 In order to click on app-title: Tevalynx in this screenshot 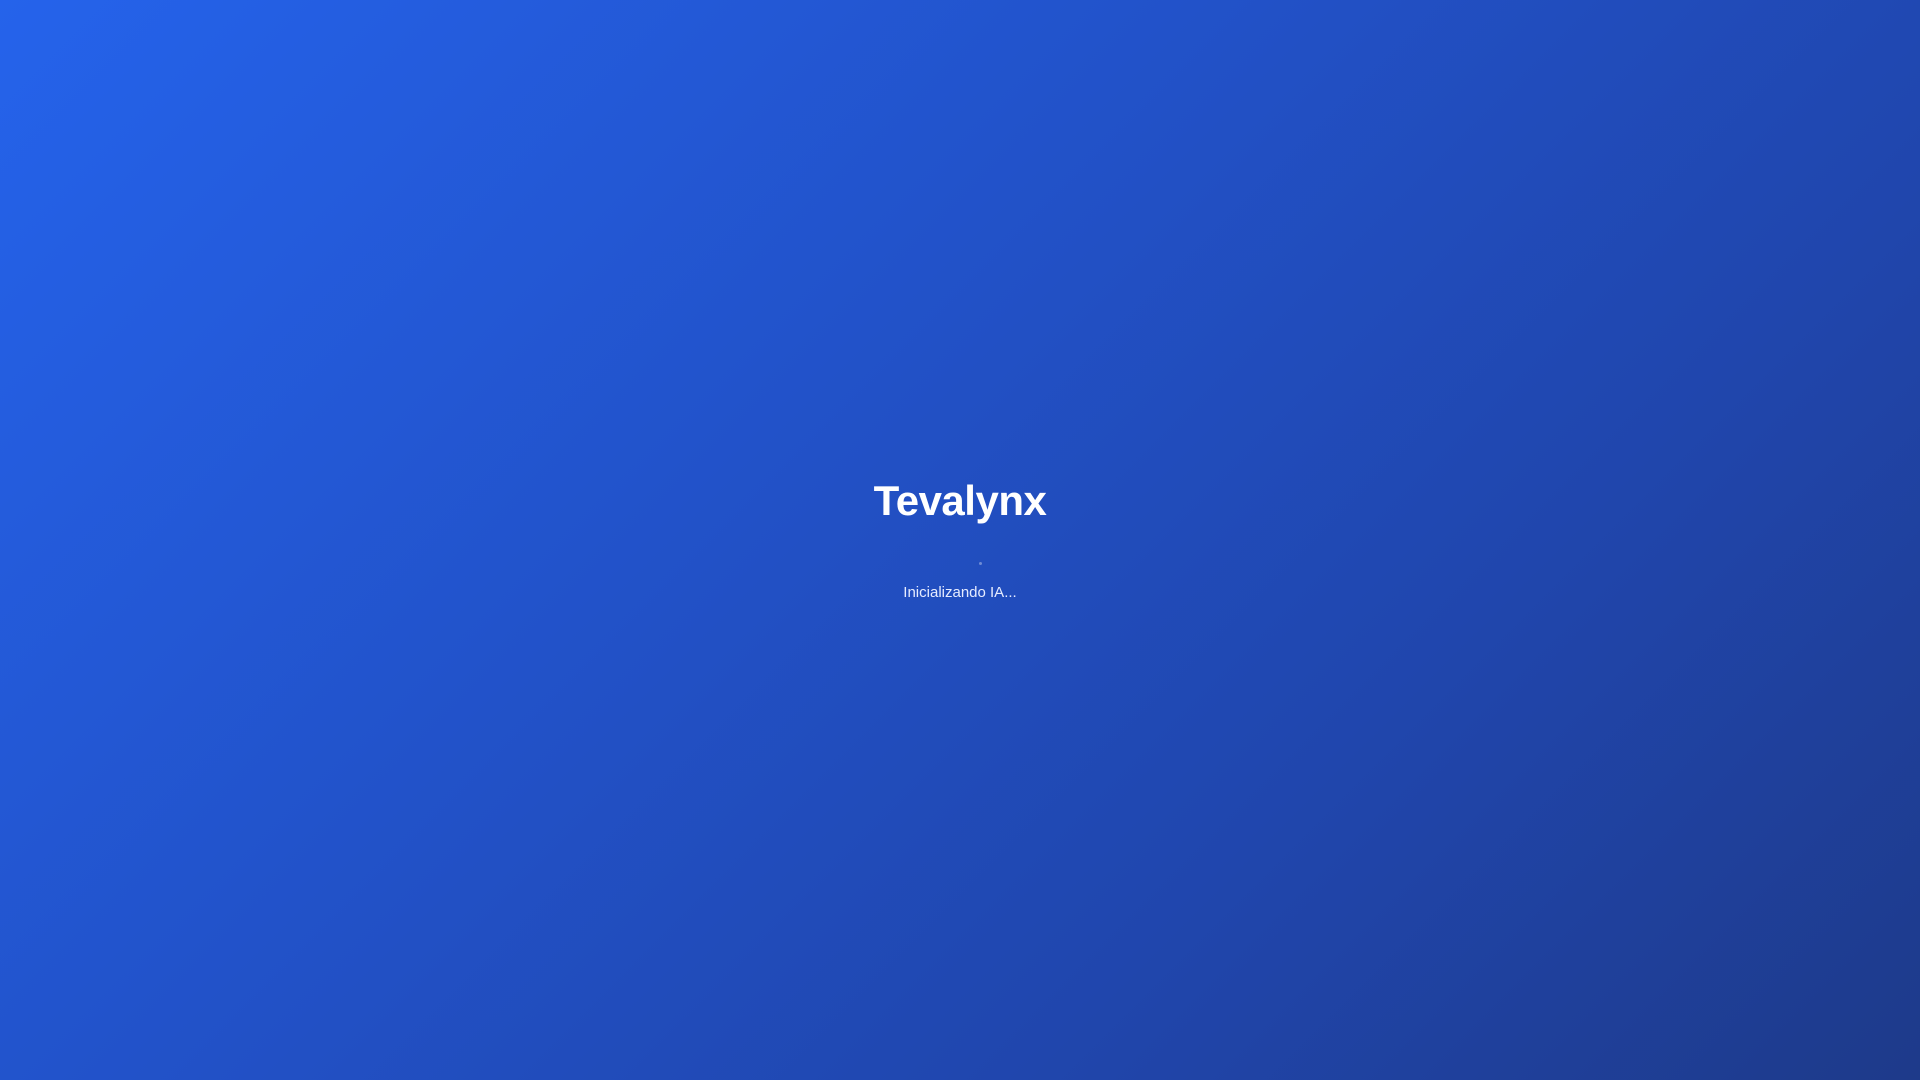, I will do `click(960, 500)`.